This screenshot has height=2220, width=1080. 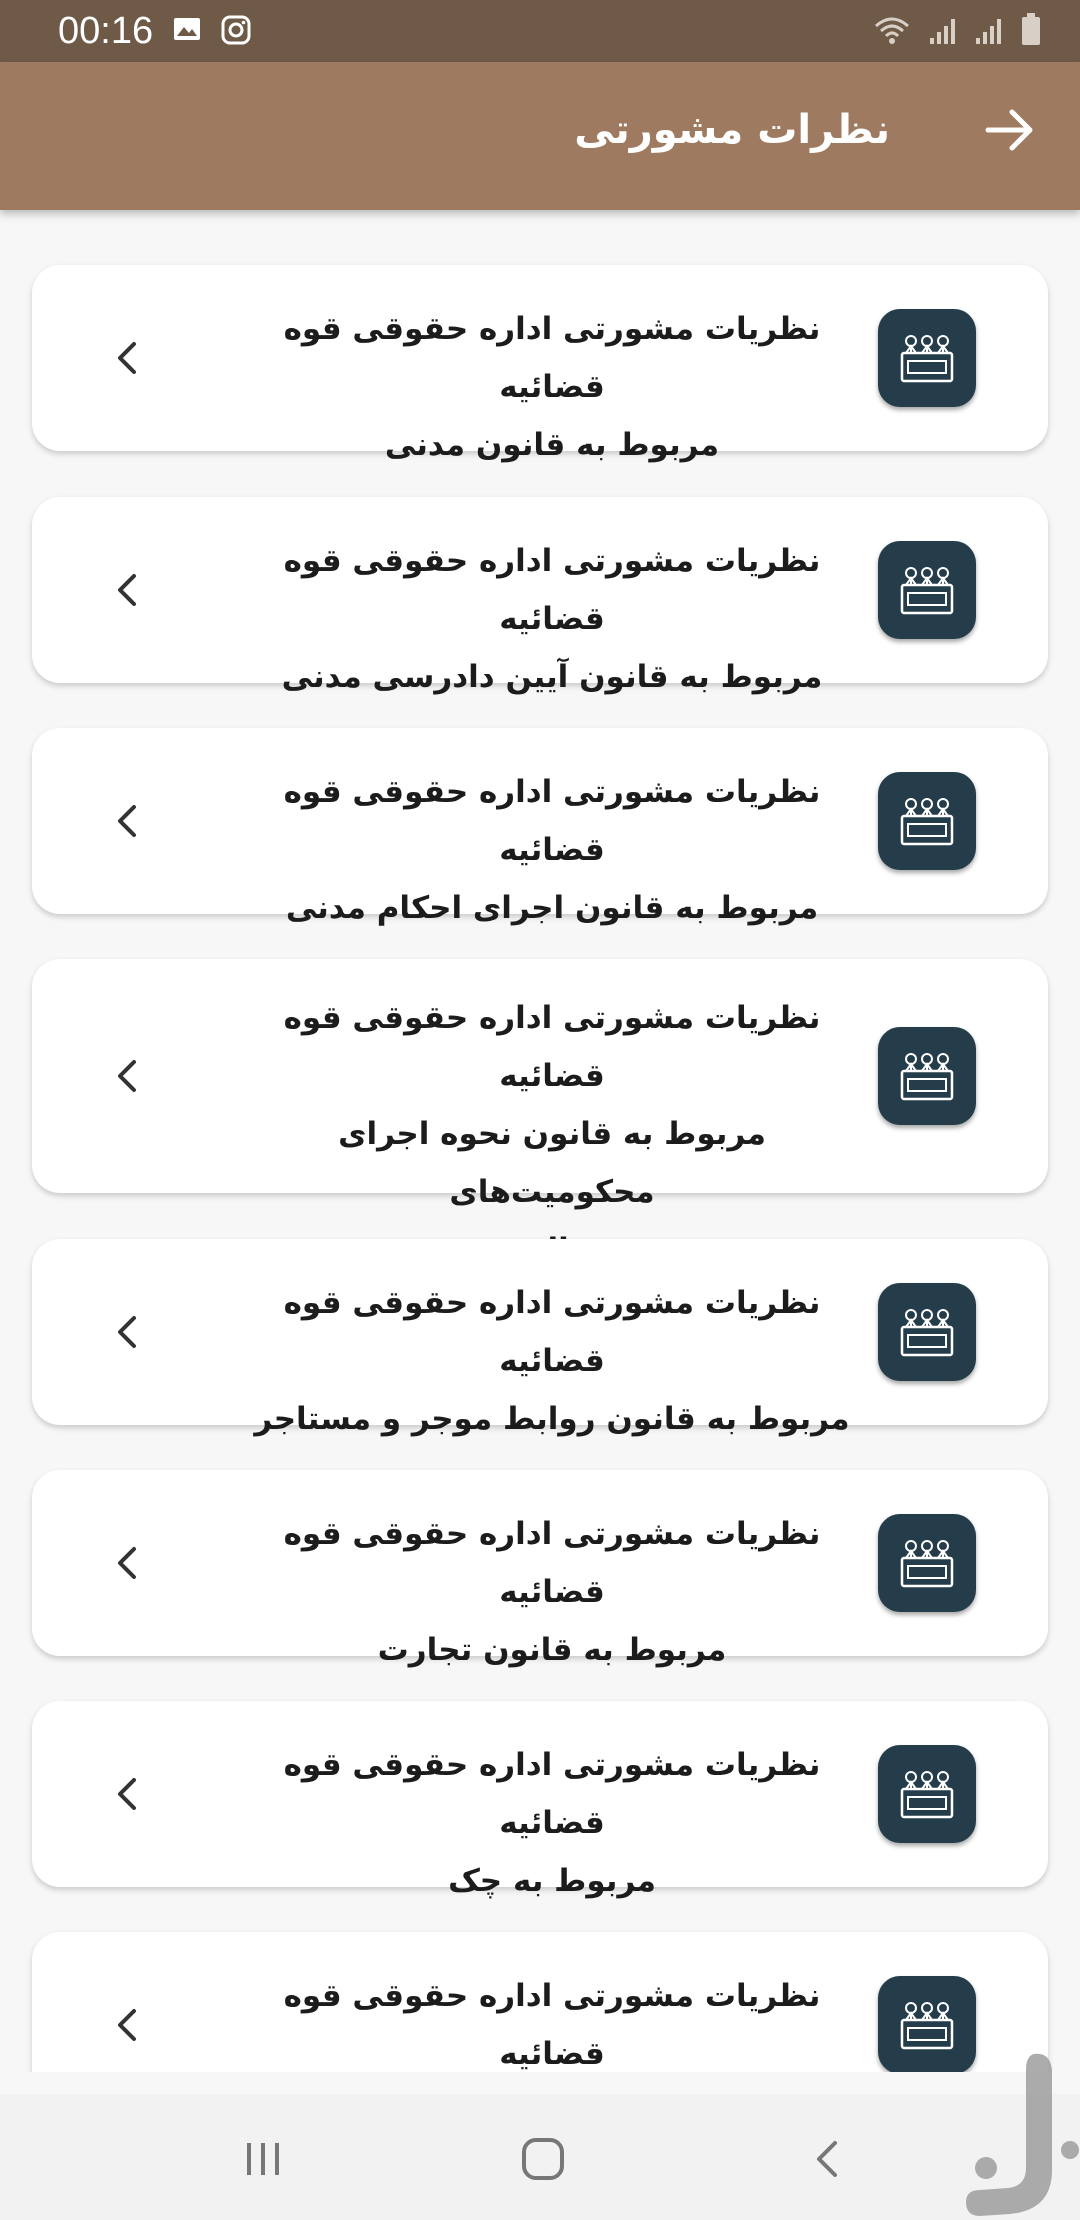 I want to click on home-button, so click(x=543, y=2159).